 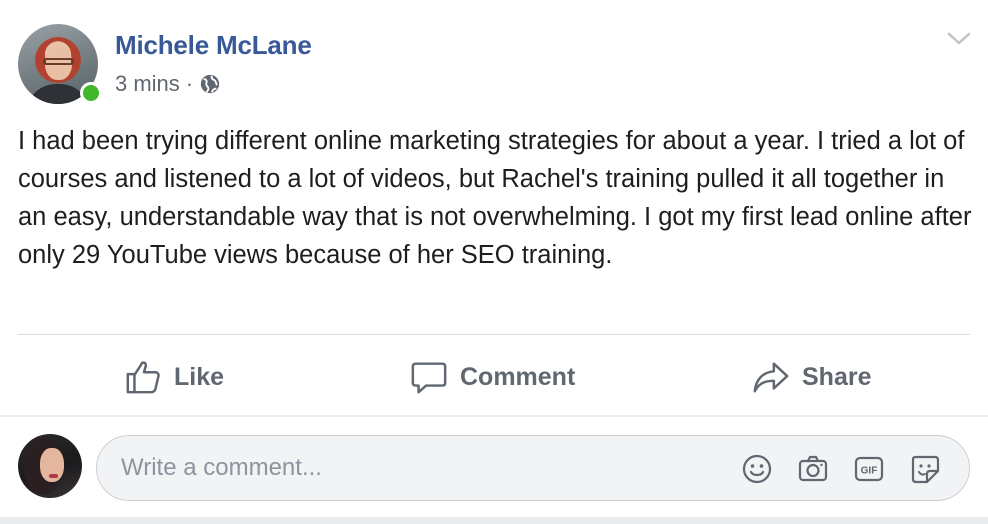 What do you see at coordinates (60, 65) in the screenshot?
I see `author-avatar` at bounding box center [60, 65].